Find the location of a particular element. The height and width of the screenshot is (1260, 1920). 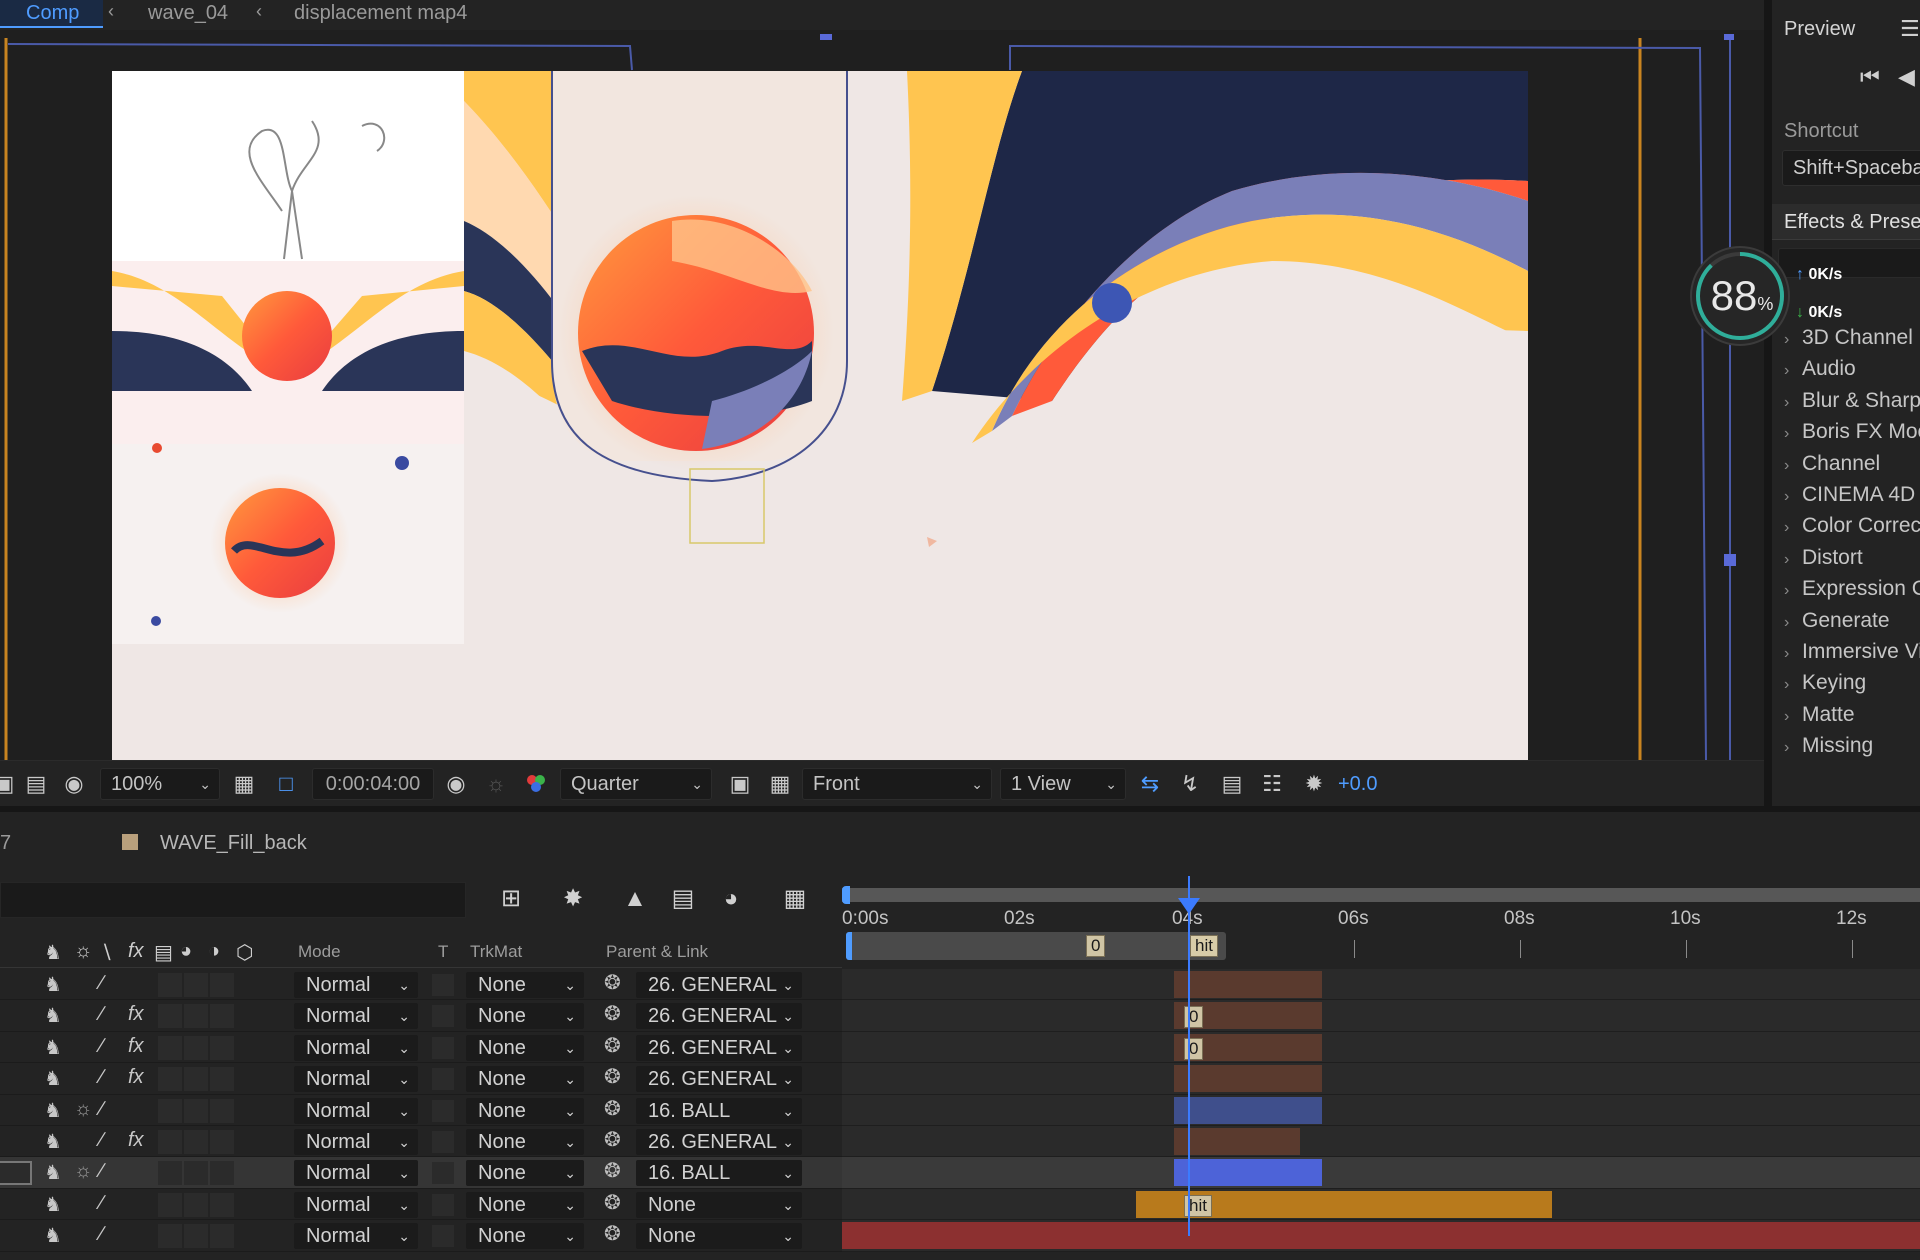

effects-category: ›Boris FX Mocha is located at coordinates (1846, 431).